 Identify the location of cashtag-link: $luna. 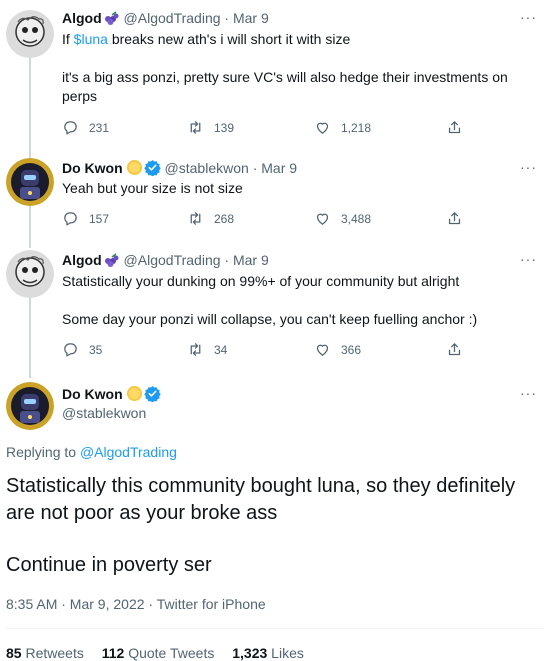
(91, 39).